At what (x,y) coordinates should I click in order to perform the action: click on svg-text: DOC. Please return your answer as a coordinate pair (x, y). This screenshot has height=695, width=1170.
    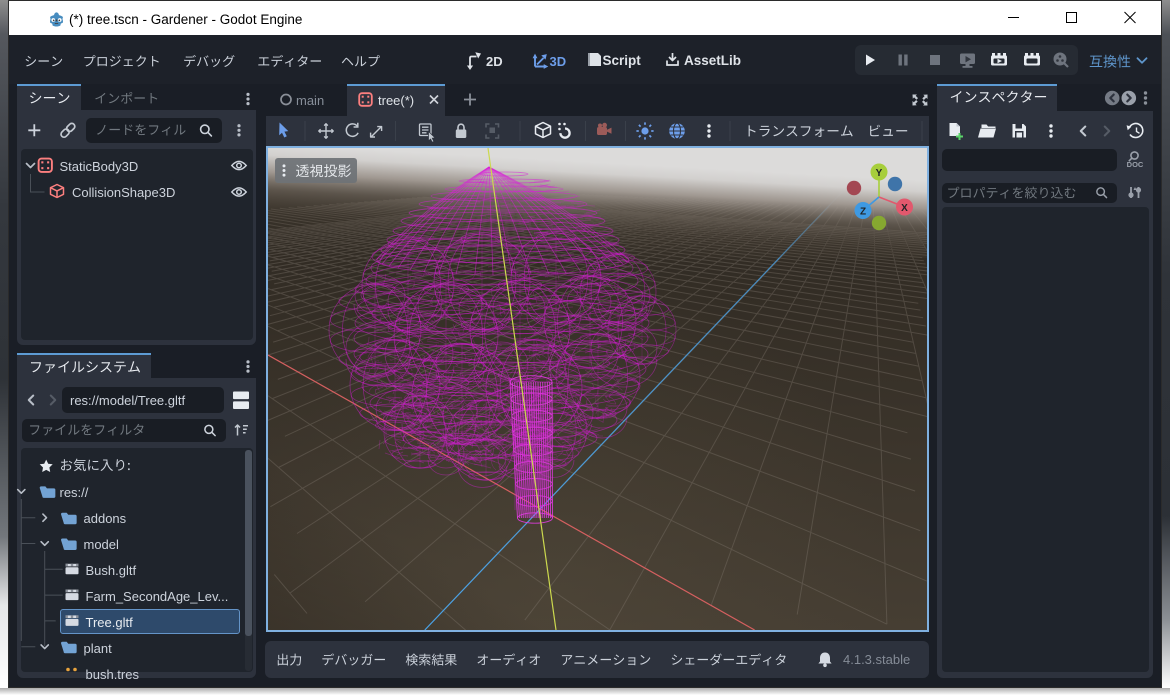
    Looking at the image, I should click on (1135, 164).